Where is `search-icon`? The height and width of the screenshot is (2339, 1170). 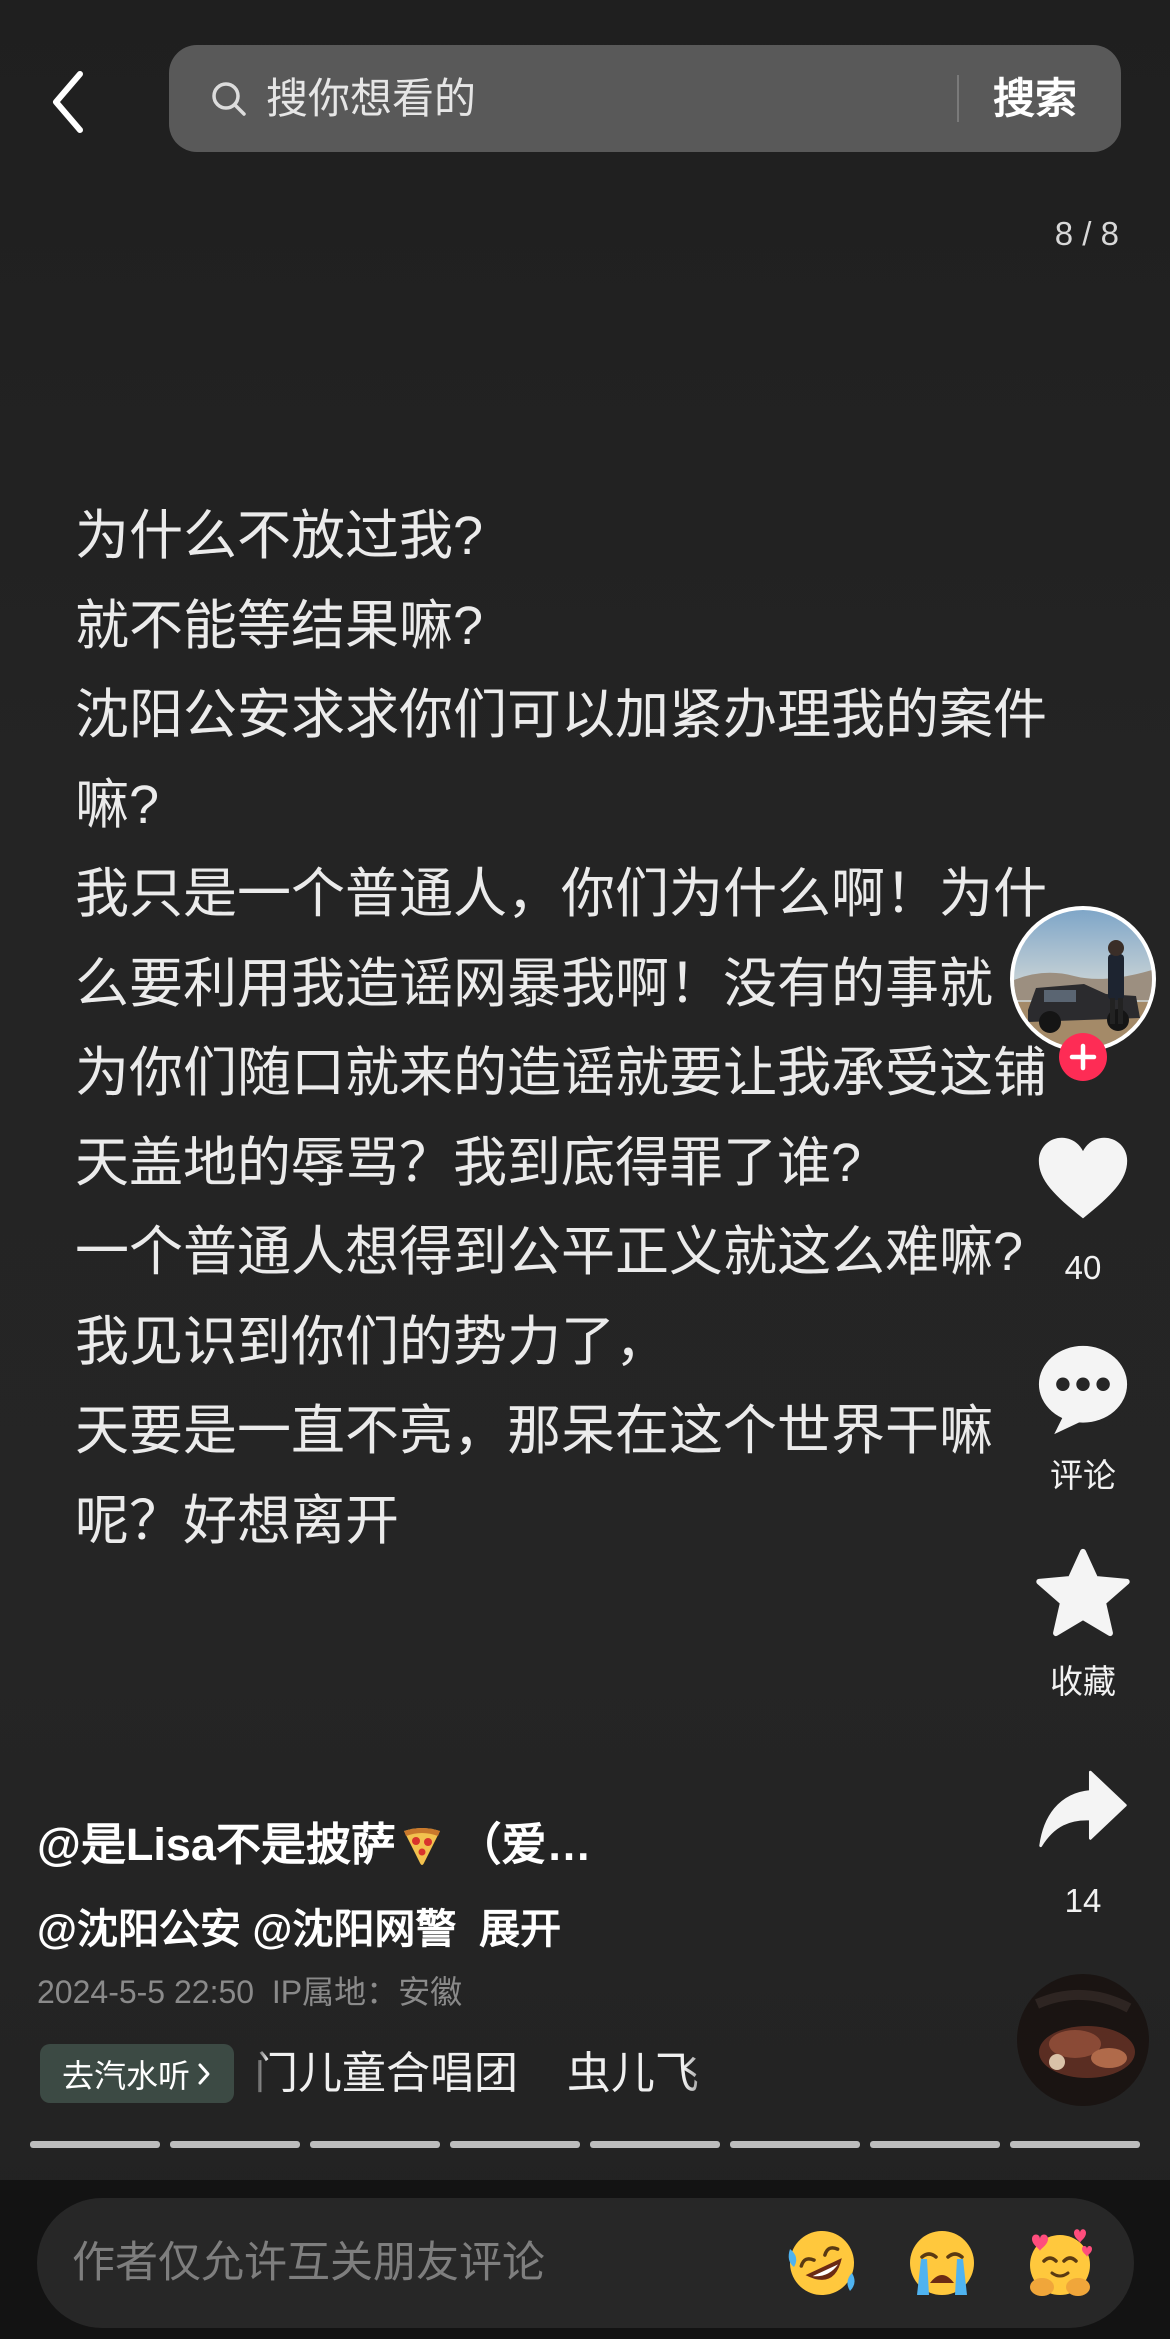
search-icon is located at coordinates (229, 99).